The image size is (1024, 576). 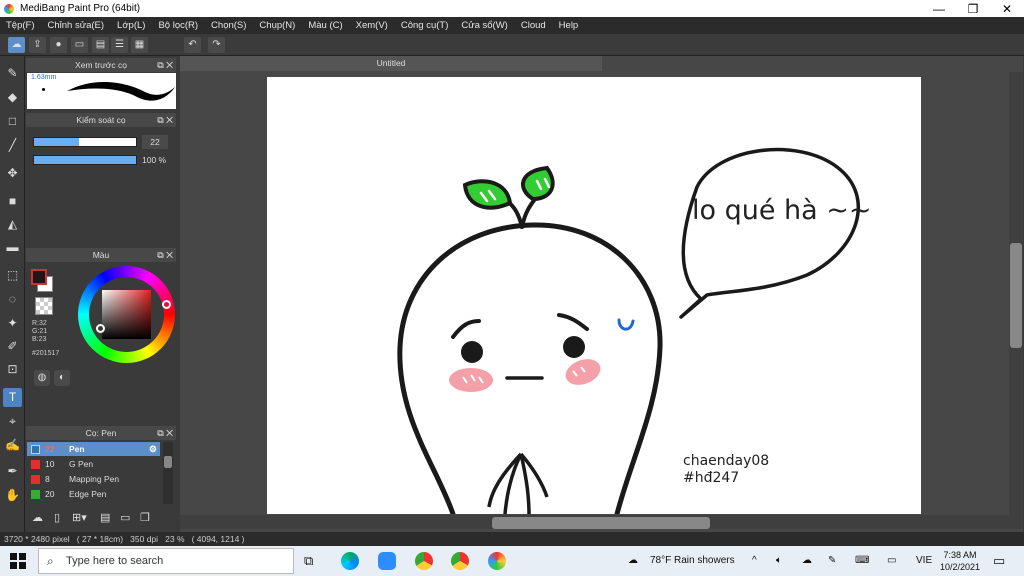 What do you see at coordinates (924, 561) in the screenshot?
I see `input-language: VIE` at bounding box center [924, 561].